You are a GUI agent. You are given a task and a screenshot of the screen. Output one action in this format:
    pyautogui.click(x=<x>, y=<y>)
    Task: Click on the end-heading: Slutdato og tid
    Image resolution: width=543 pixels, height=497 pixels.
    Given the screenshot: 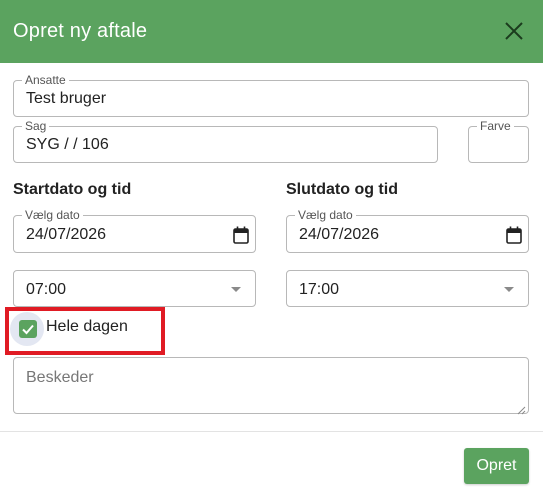 What is the action you would take?
    pyautogui.click(x=342, y=189)
    